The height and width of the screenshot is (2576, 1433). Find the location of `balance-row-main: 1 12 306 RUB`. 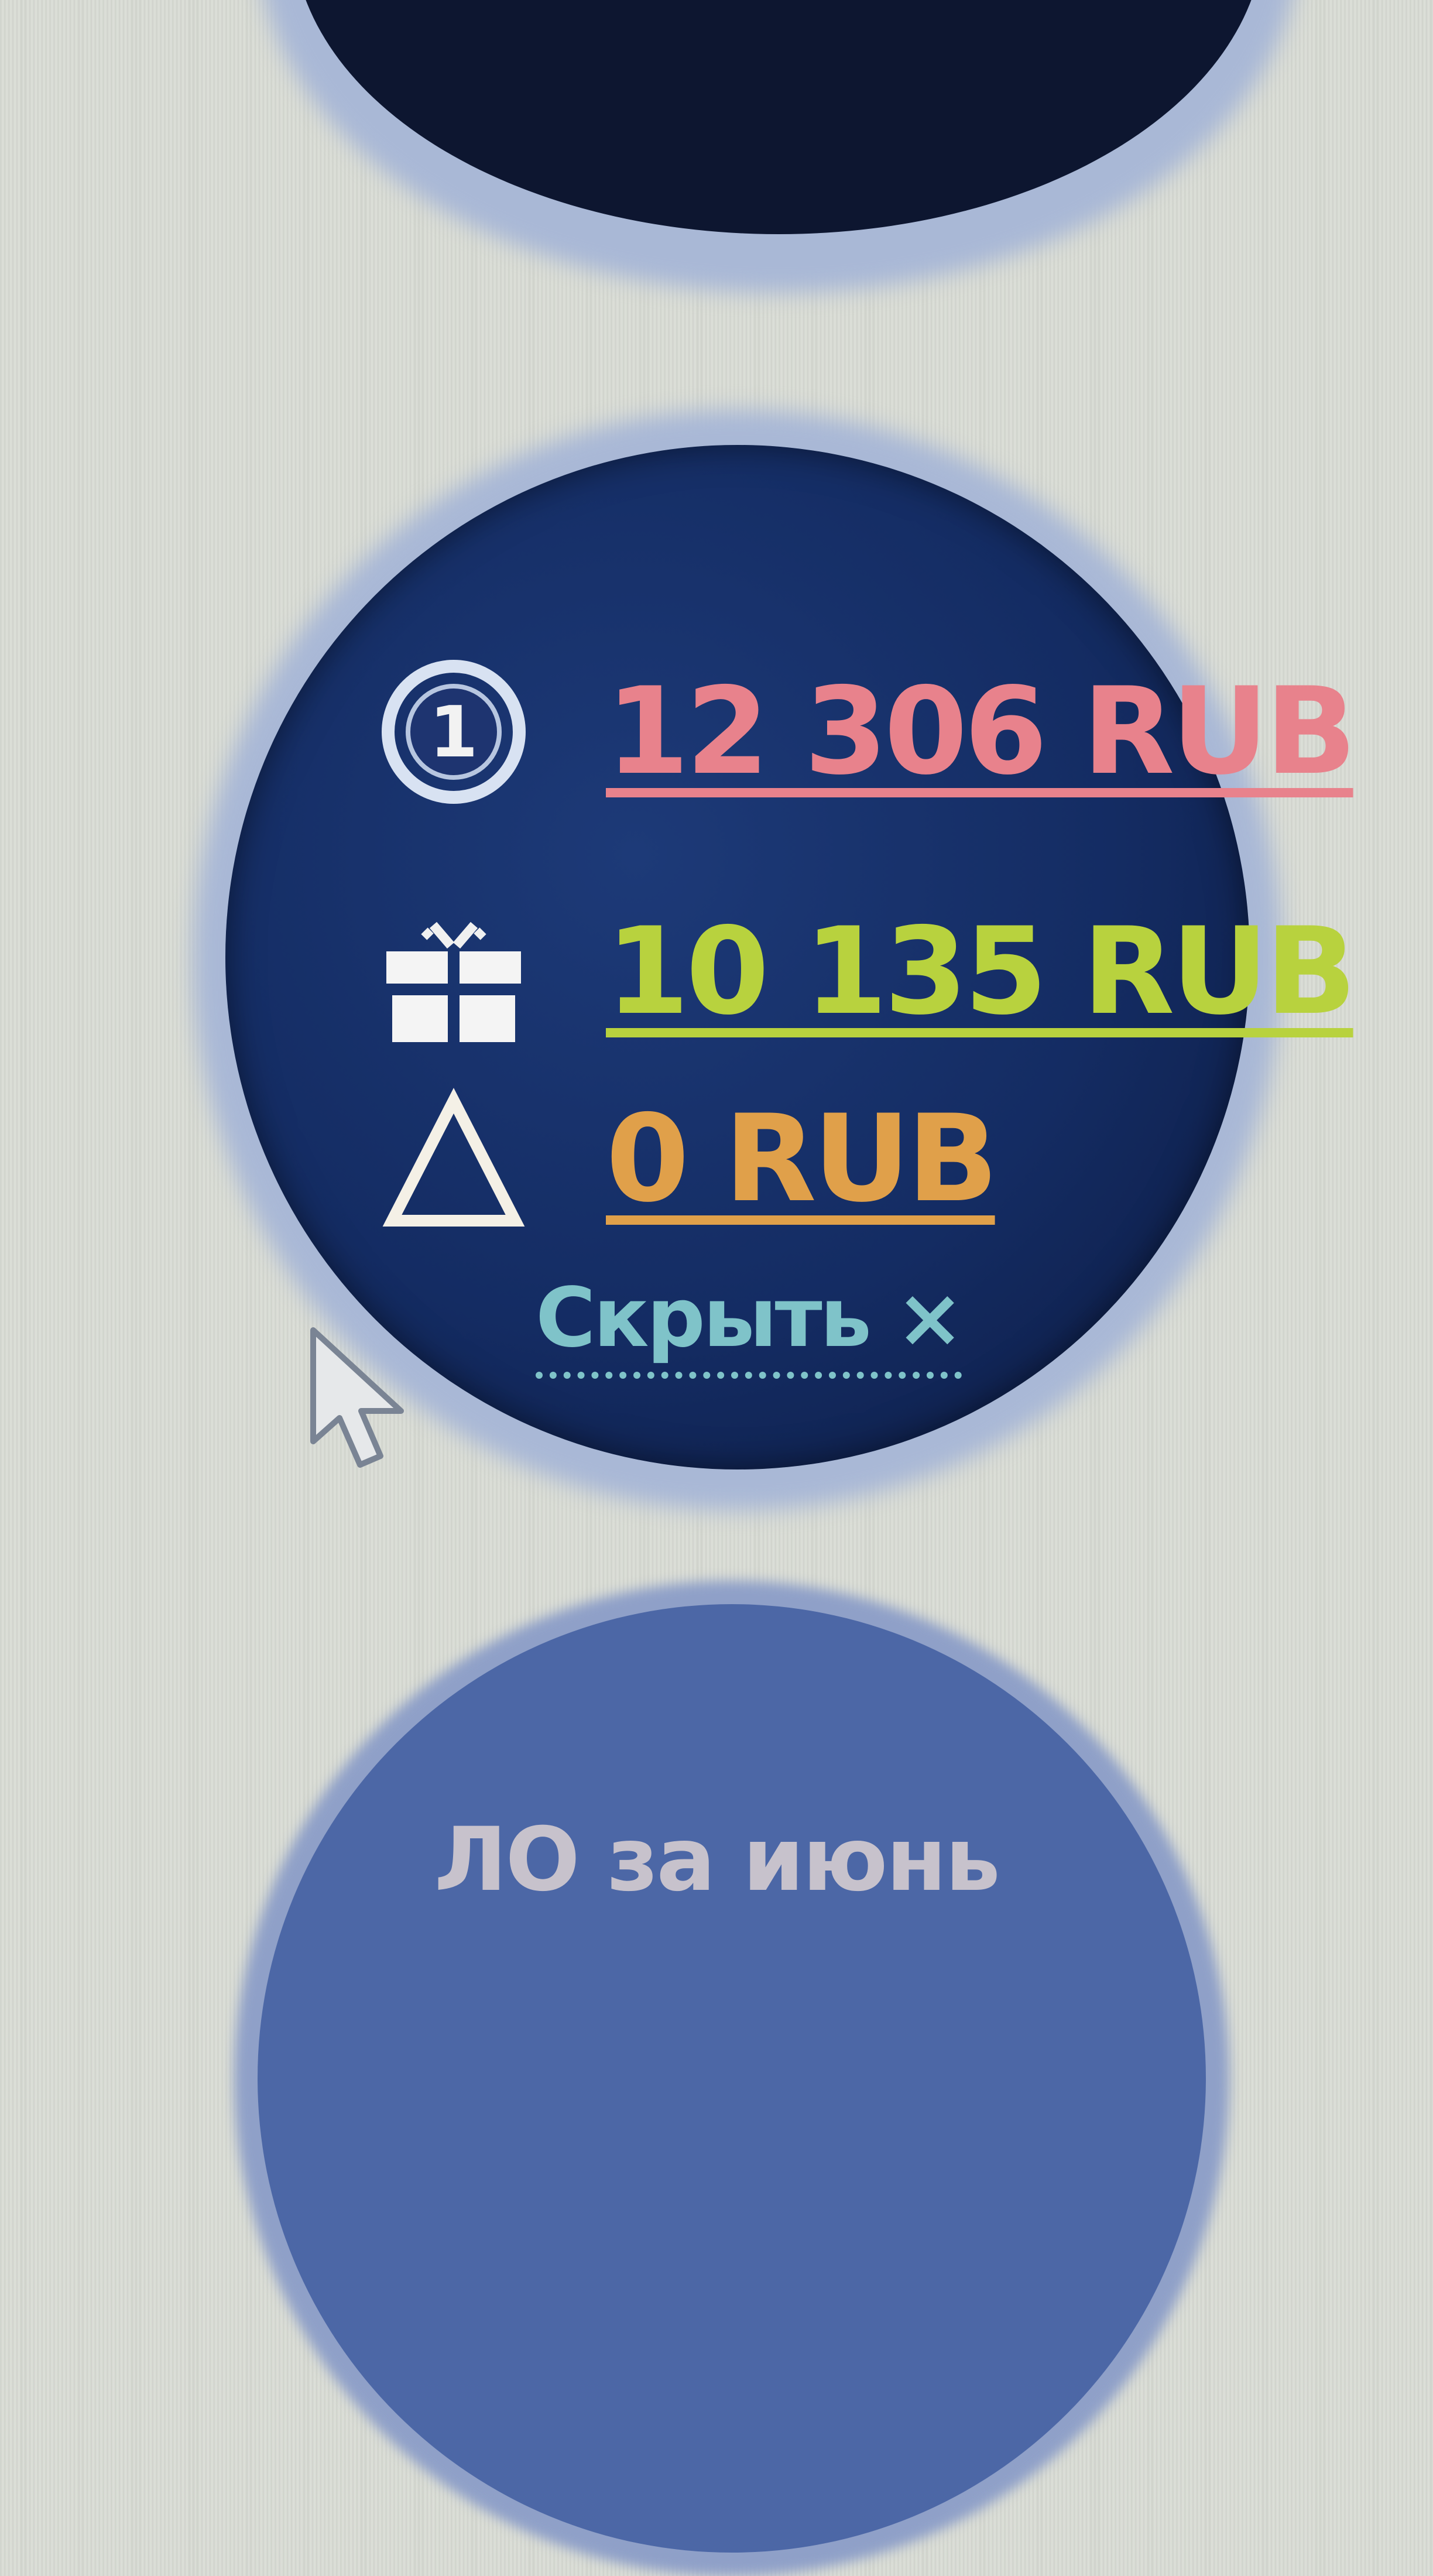

balance-row-main: 1 12 306 RUB is located at coordinates (868, 732).